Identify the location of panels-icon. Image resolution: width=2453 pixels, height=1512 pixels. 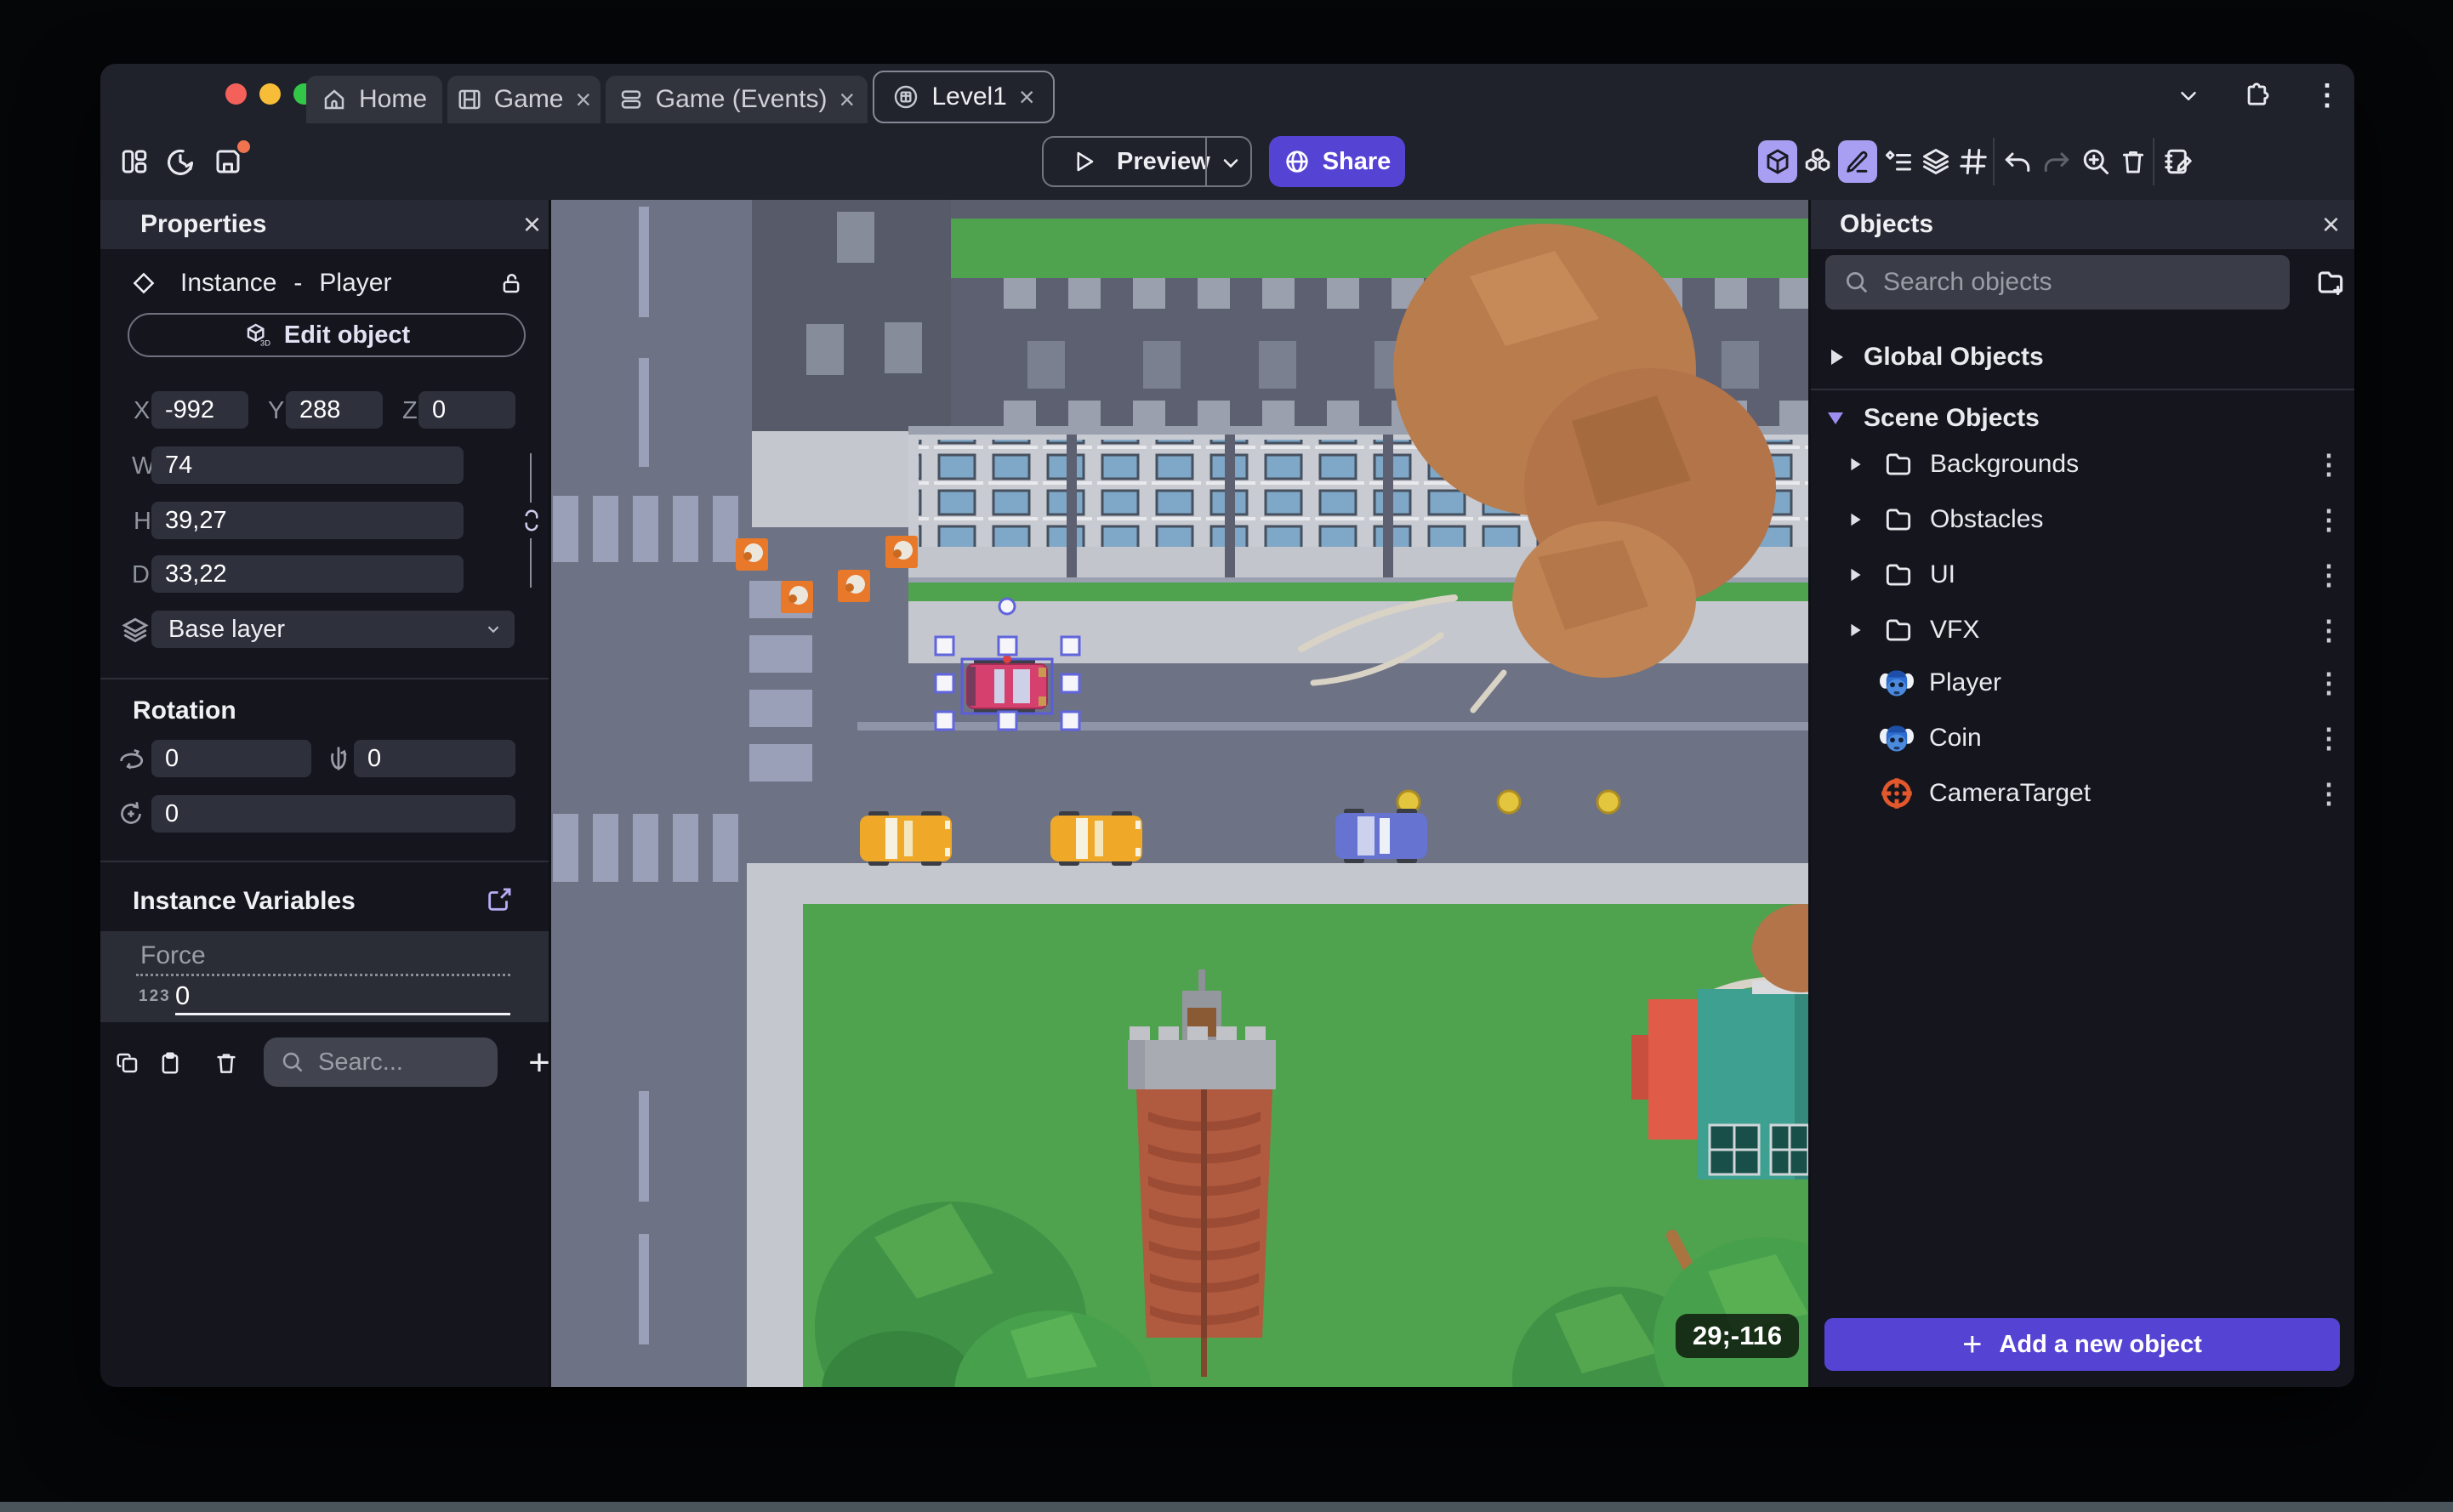
(134, 161).